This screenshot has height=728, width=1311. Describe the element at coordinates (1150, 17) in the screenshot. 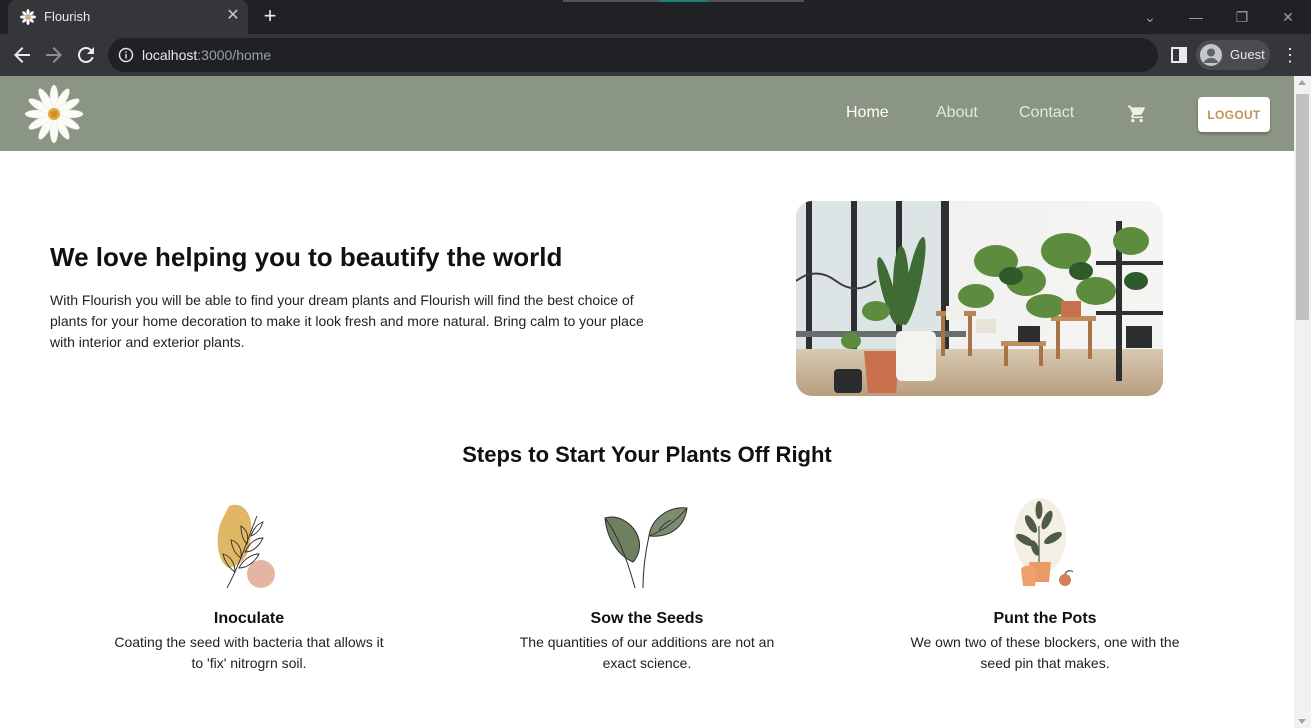

I see `tab-search-icon: ⌄` at that location.